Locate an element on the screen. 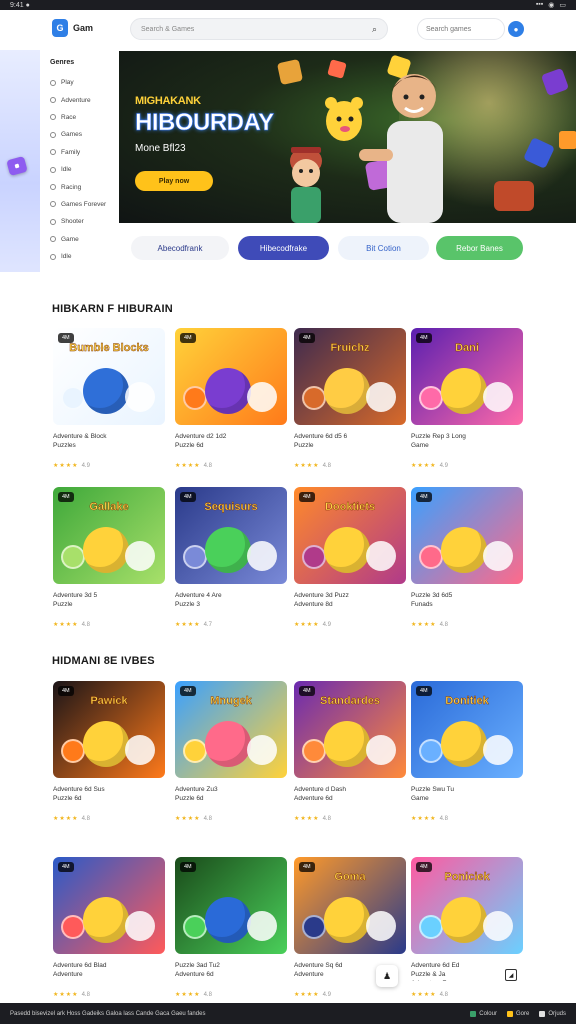  game-card: 4M Dani Puzzle Rep 3 Long Game ★ ★ ★ ★ 4.9 is located at coordinates (467, 398).